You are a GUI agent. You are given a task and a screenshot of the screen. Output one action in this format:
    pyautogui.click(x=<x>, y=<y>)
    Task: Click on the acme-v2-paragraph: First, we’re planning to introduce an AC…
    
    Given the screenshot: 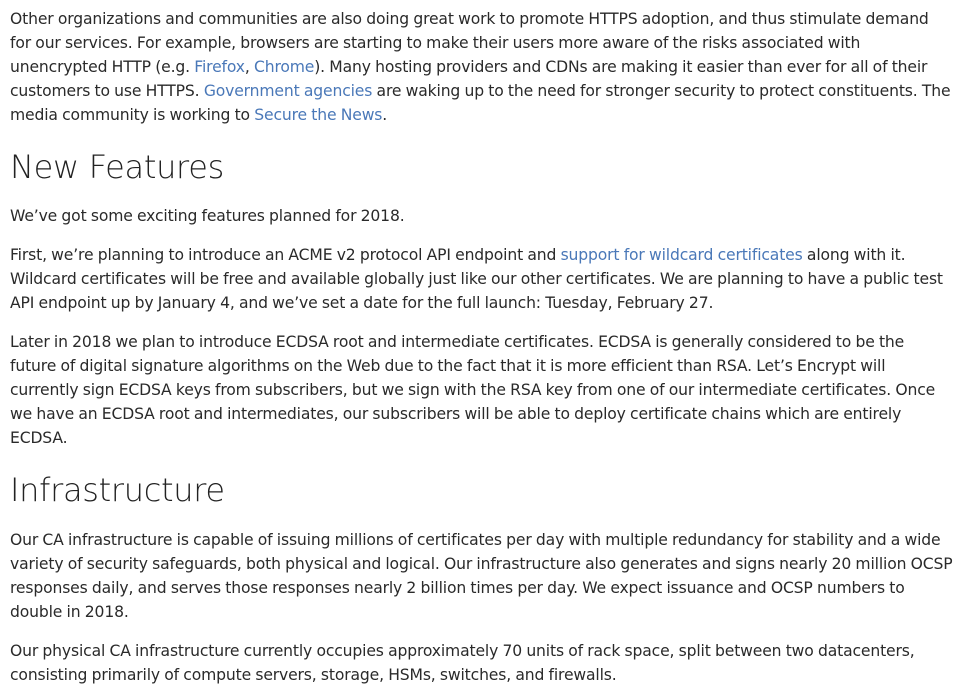 What is the action you would take?
    pyautogui.click(x=476, y=279)
    